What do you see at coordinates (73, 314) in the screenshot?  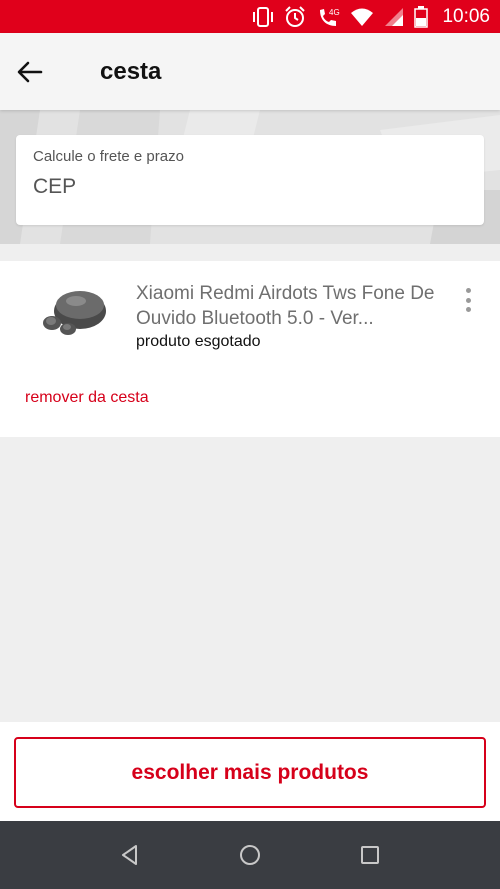 I see `earbuds-product-image` at bounding box center [73, 314].